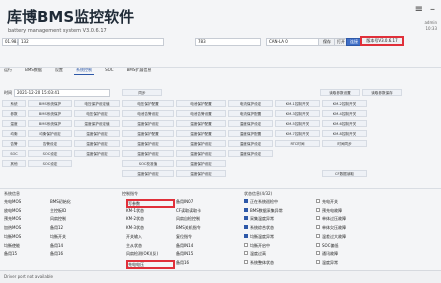 This screenshot has height=283, width=441. I want to click on close-icon: –, so click(432, 9).